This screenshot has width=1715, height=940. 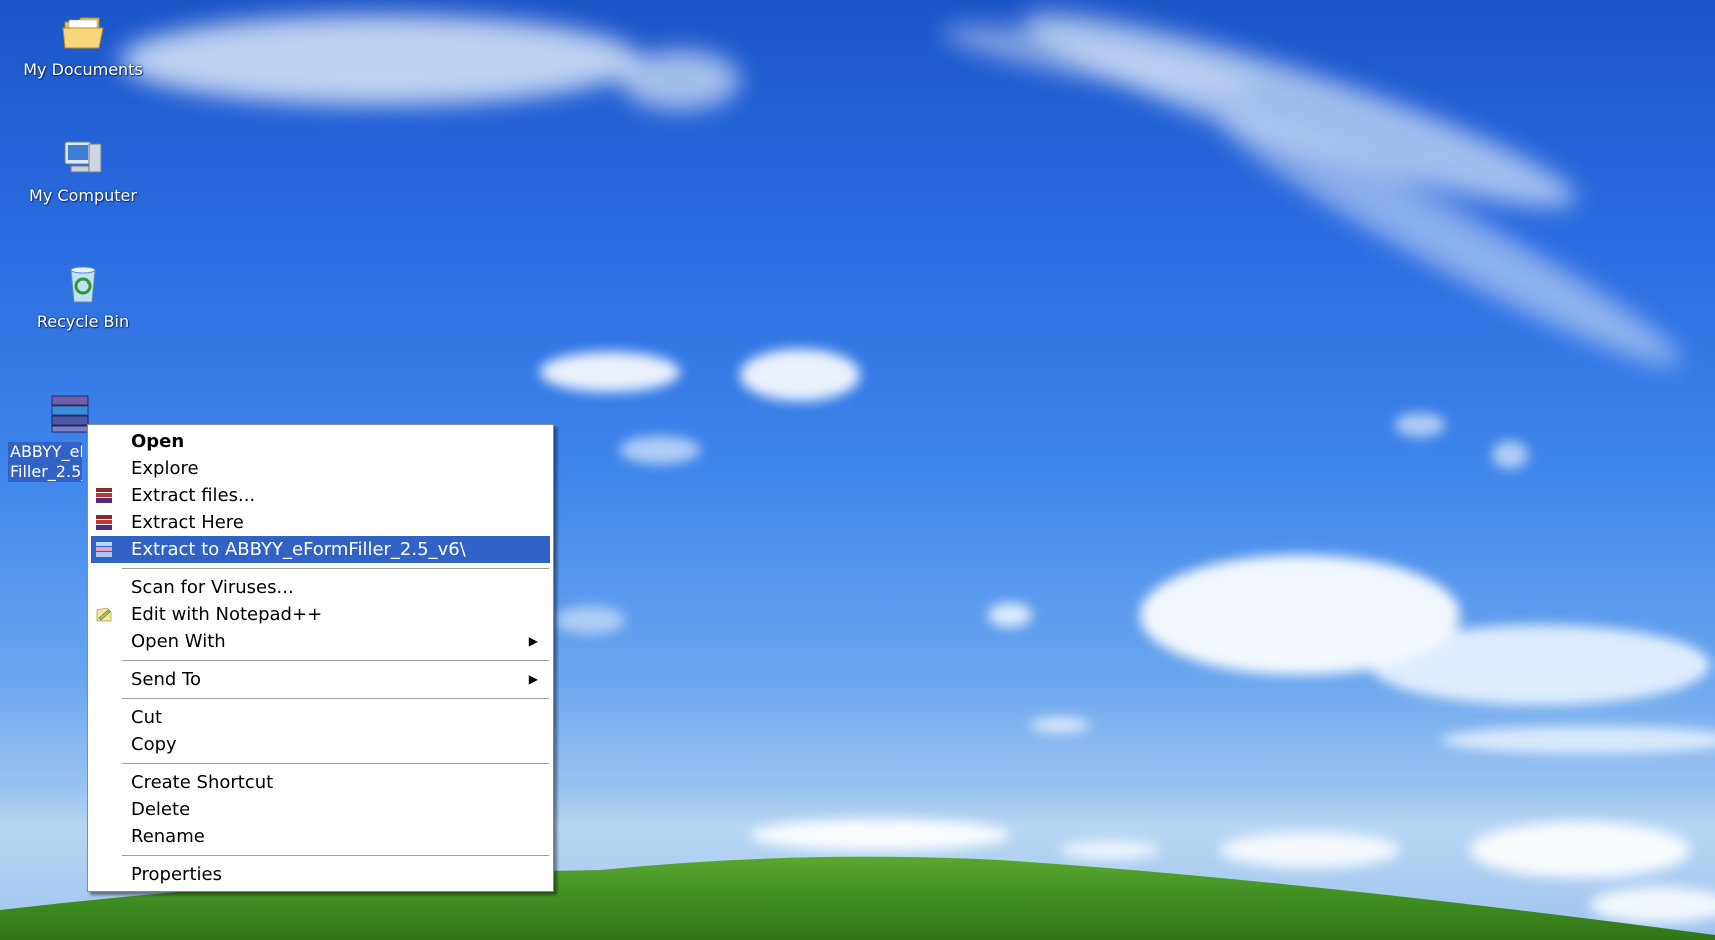 What do you see at coordinates (83, 195) in the screenshot?
I see `desktop-icon-label: My Computer` at bounding box center [83, 195].